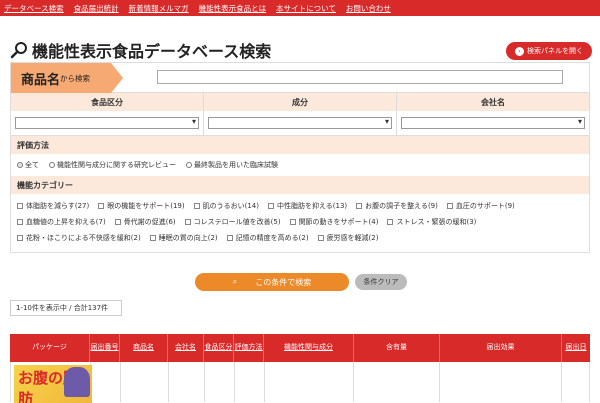 The image size is (600, 403). What do you see at coordinates (300, 38) in the screenshot?
I see `header: 機能性表示食品データベース検索 › 検索パネルを開く` at bounding box center [300, 38].